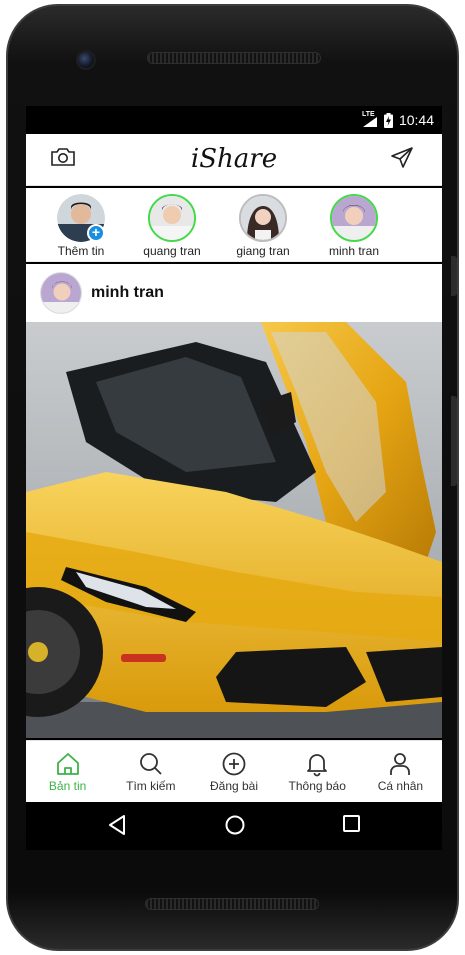 This screenshot has width=465, height=955. I want to click on clock: 10:44, so click(416, 120).